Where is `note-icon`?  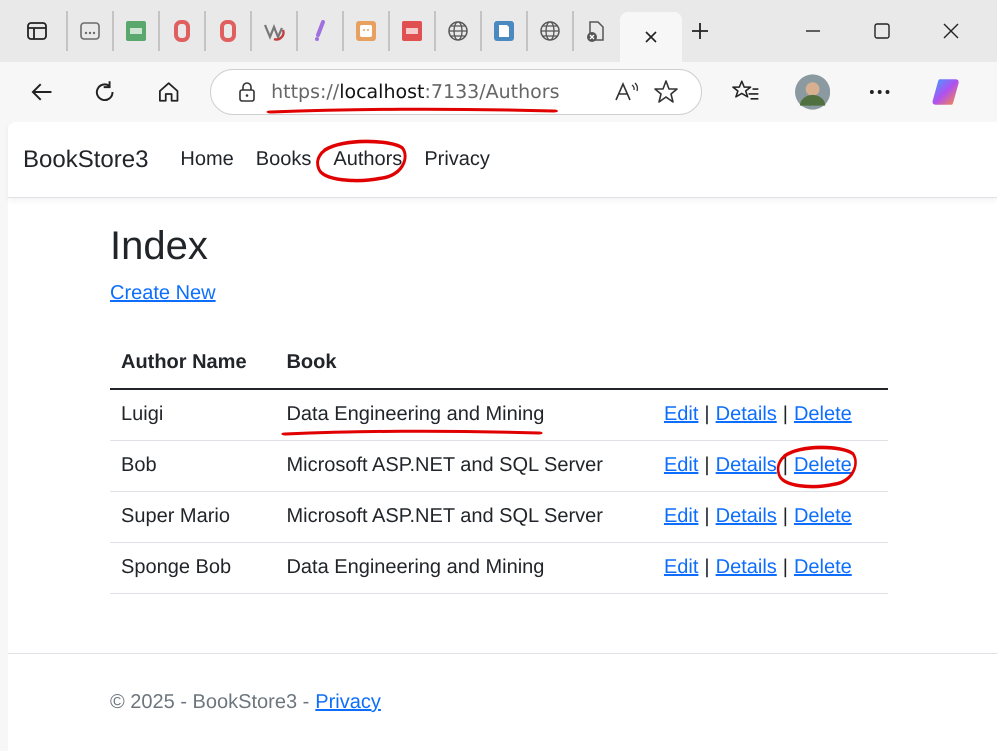
note-icon is located at coordinates (504, 31).